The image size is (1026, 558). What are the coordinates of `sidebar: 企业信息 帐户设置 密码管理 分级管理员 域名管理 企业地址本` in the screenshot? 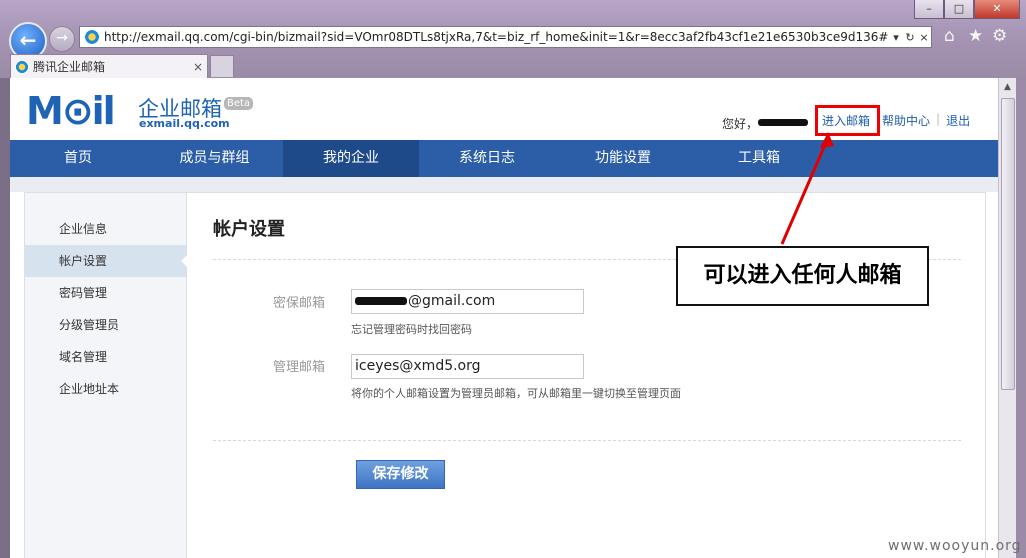 It's located at (106, 375).